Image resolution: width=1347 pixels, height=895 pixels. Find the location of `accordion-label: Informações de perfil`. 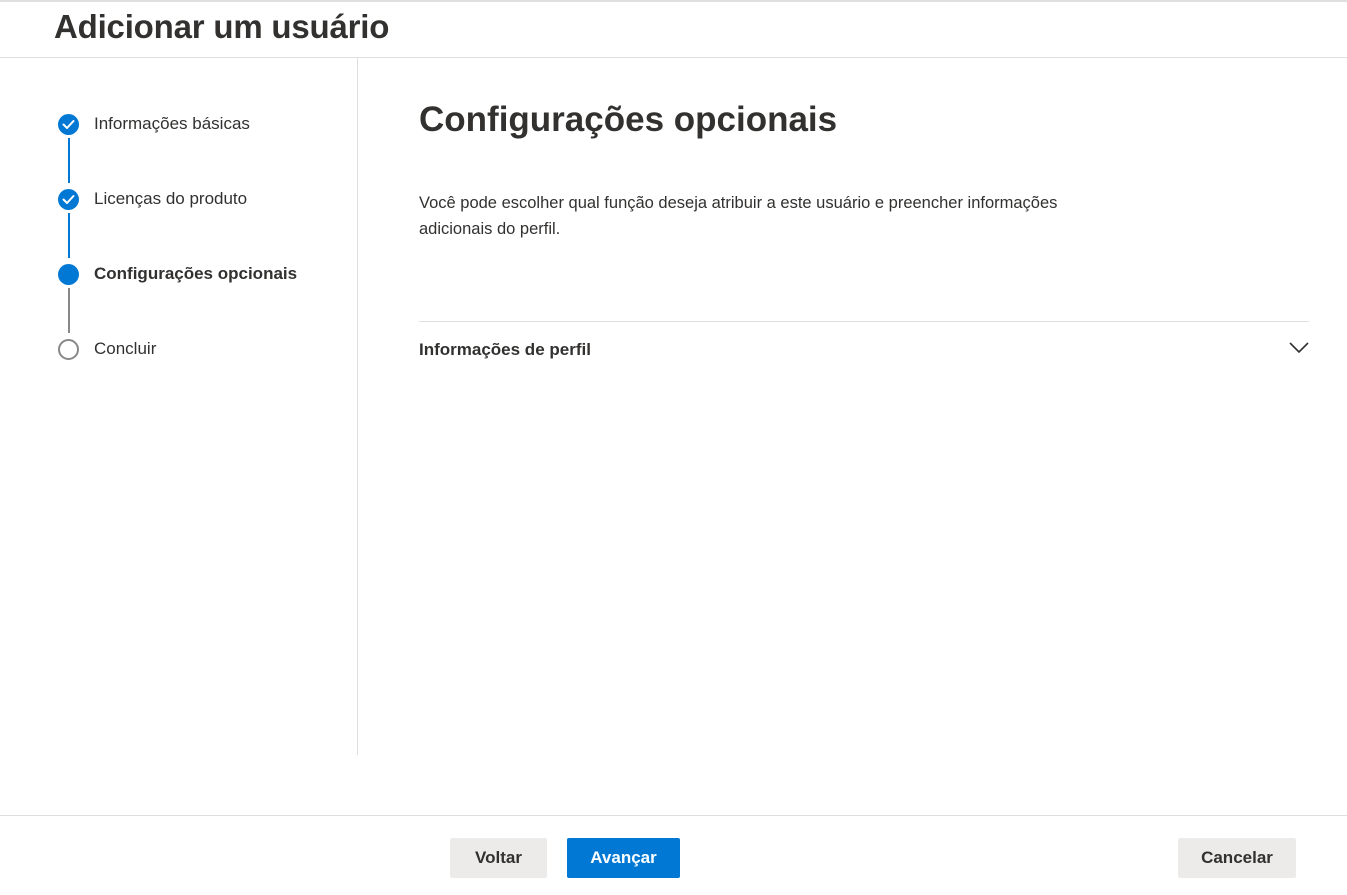

accordion-label: Informações de perfil is located at coordinates (505, 349).